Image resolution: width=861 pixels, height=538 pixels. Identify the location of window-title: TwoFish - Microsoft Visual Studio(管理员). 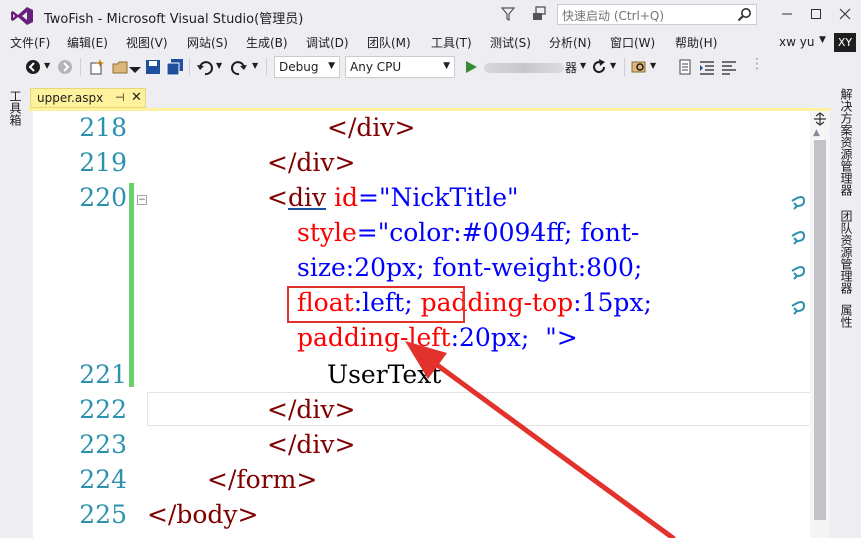
(174, 19).